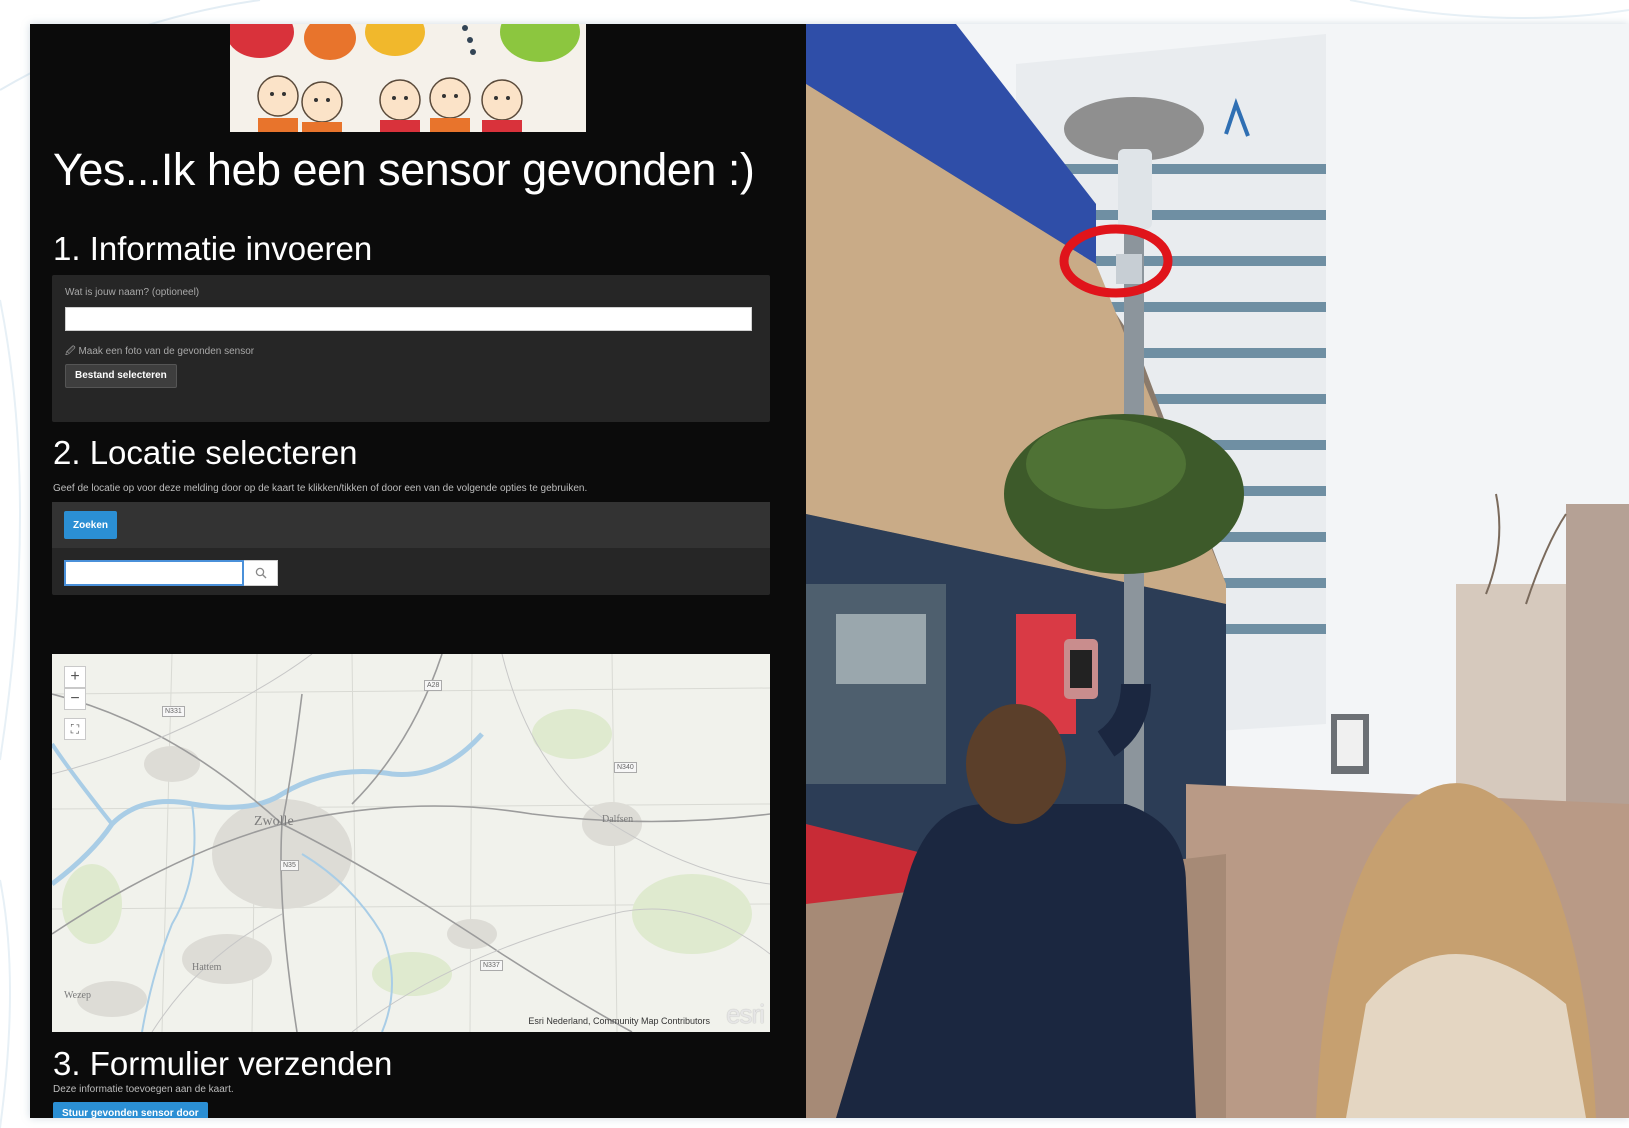 The height and width of the screenshot is (1128, 1629). Describe the element at coordinates (75, 699) in the screenshot. I see `zoom-out-button: −` at that location.